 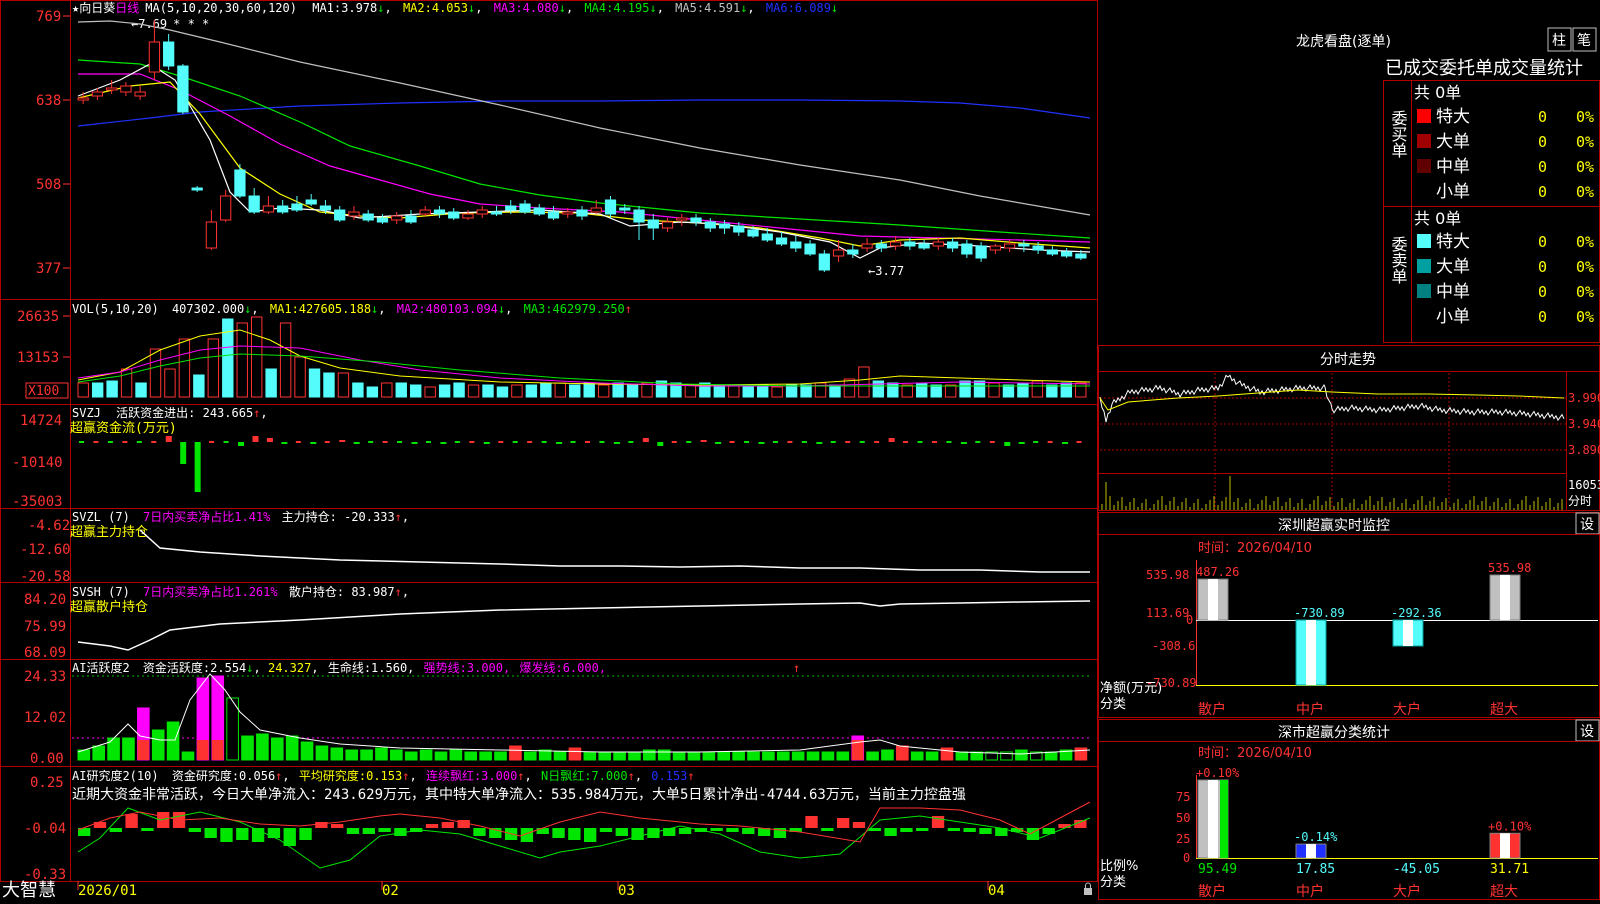 I want to click on ma3-label: MA3:, so click(x=508, y=8).